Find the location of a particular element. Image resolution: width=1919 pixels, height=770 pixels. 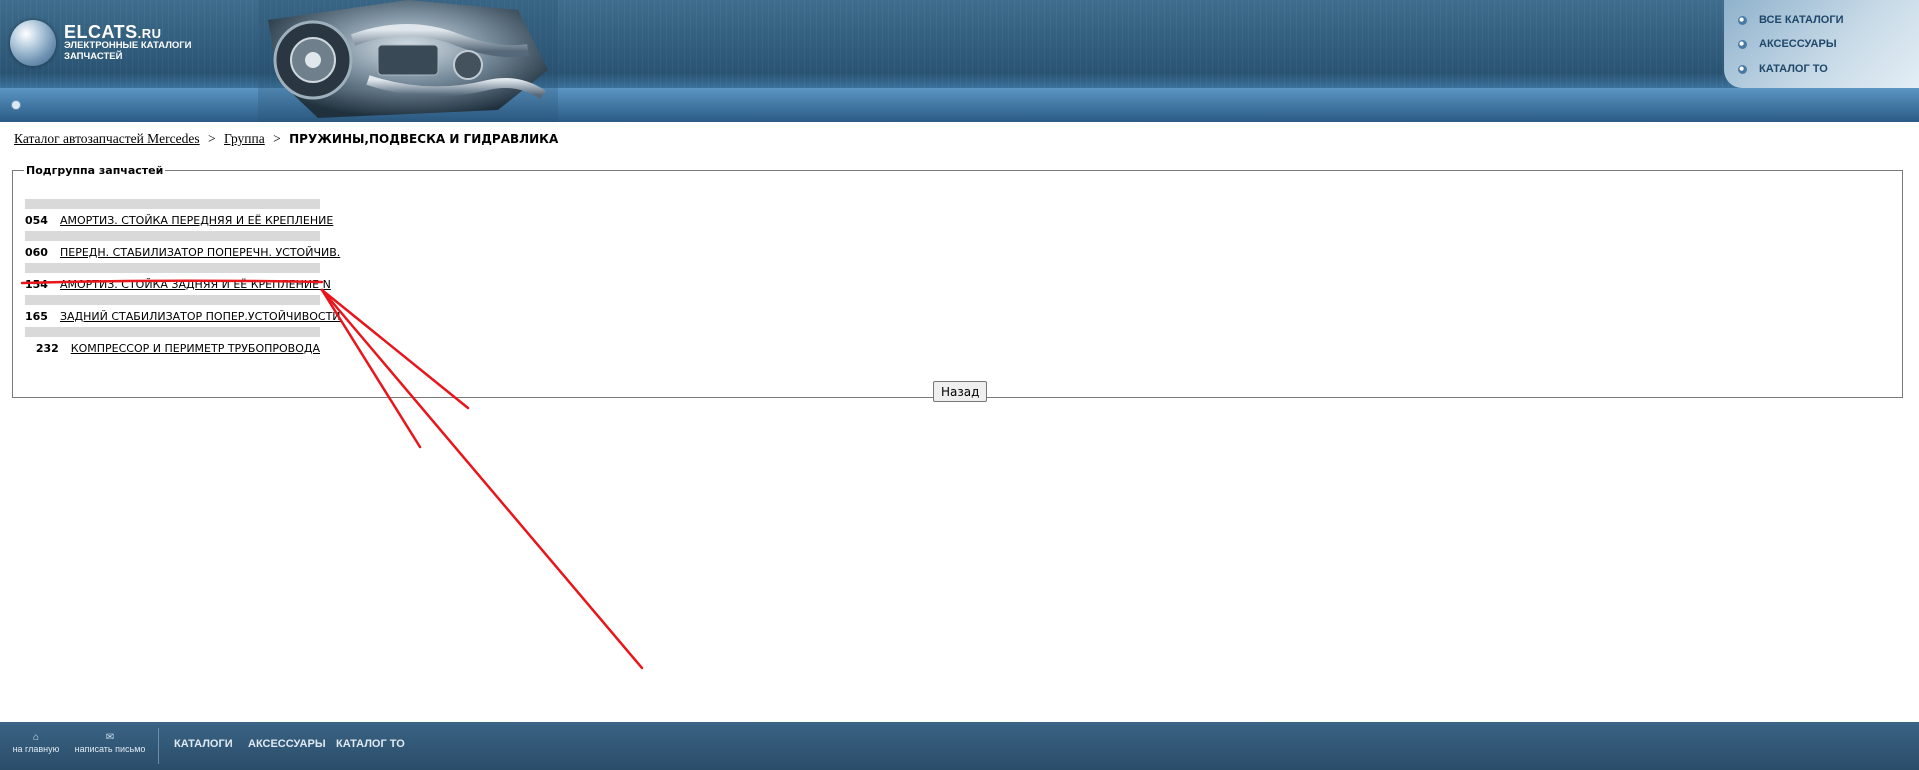

top-menu-all-catalogs: ВСЕ КАТАЛОГИ is located at coordinates (1791, 20).